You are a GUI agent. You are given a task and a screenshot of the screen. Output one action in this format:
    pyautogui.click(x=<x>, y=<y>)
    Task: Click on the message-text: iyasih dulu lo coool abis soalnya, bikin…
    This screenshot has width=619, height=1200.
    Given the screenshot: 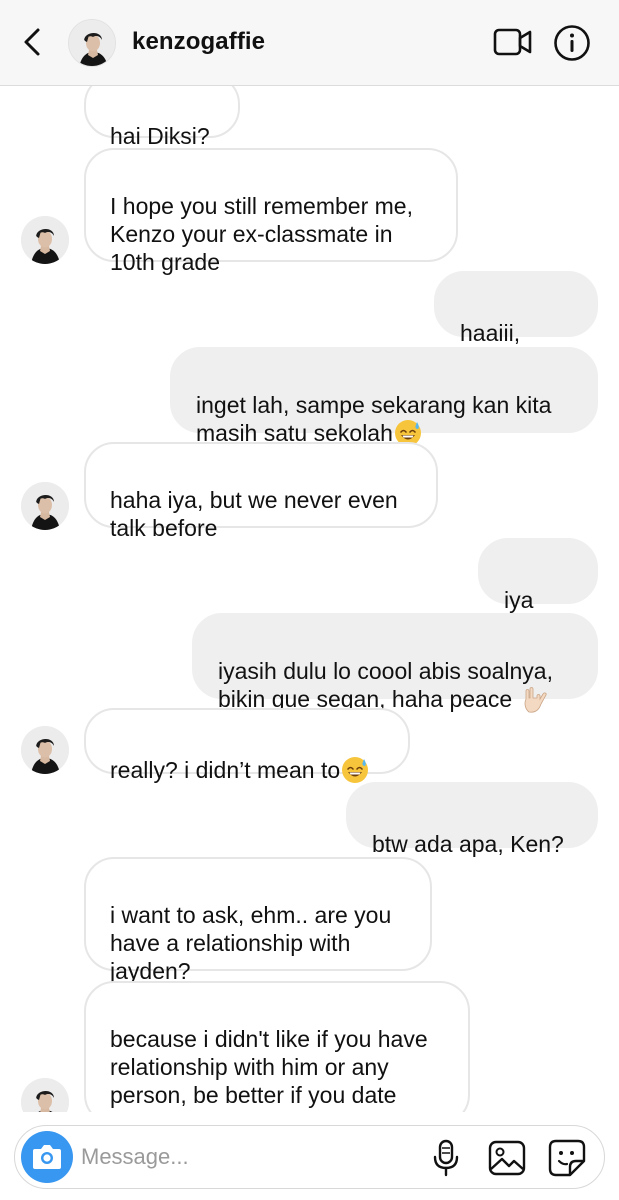 What is the action you would take?
    pyautogui.click(x=385, y=685)
    